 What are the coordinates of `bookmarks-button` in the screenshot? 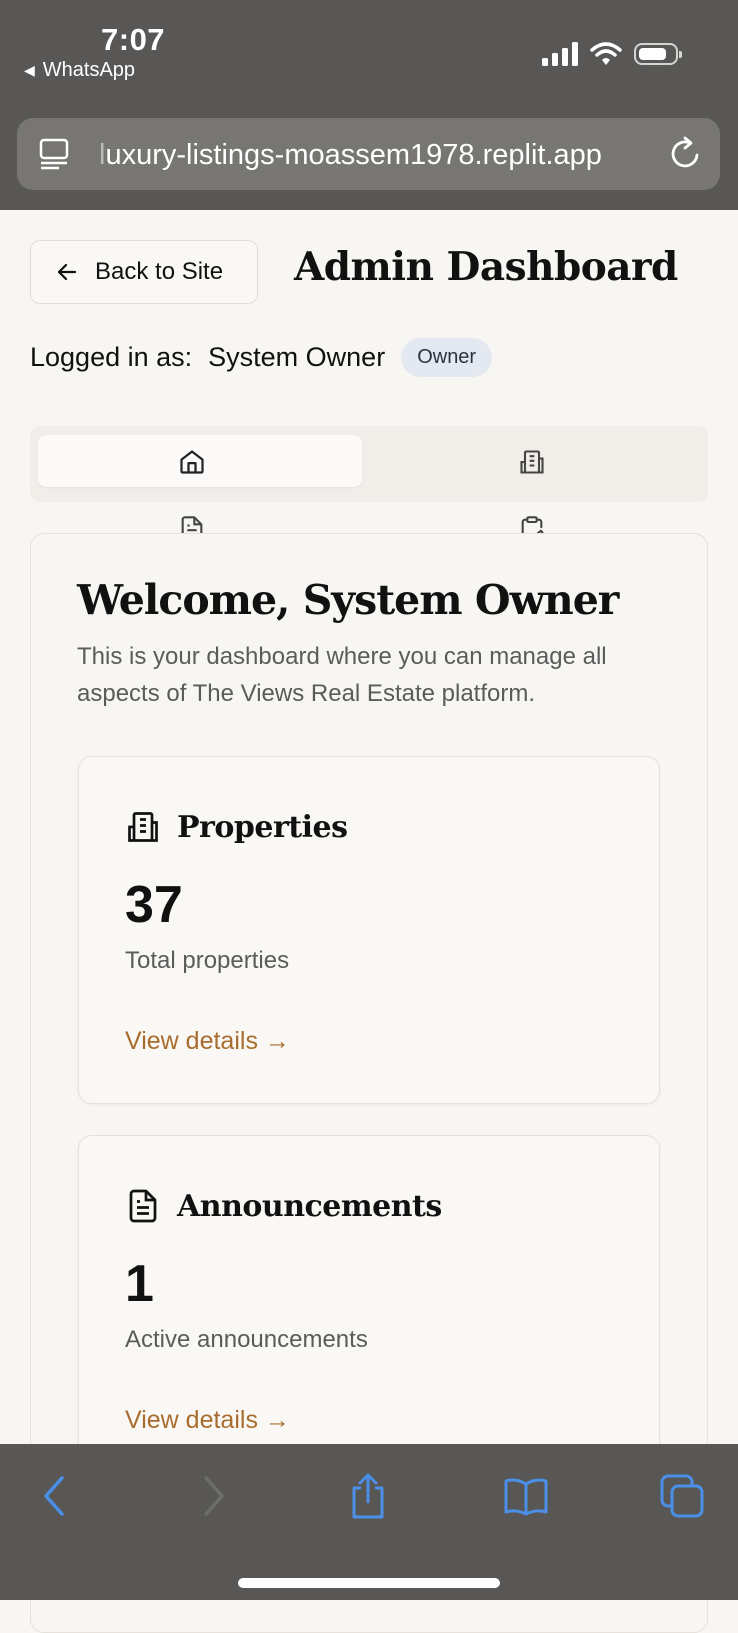 It's located at (526, 1496).